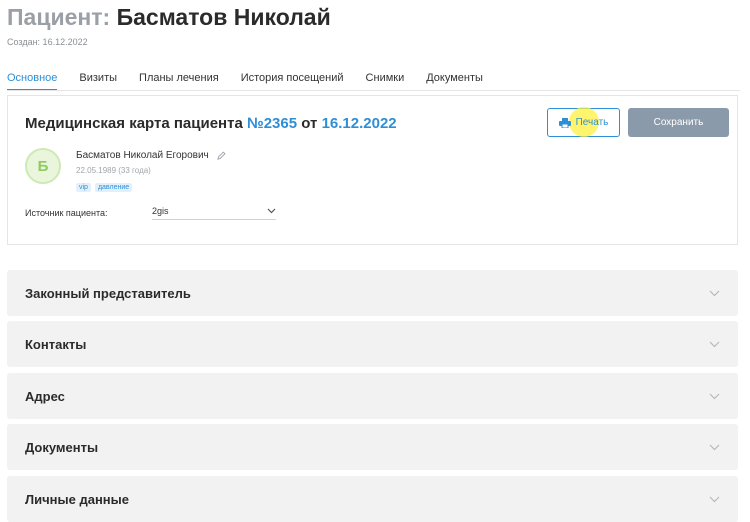 This screenshot has width=750, height=522. What do you see at coordinates (373, 90) in the screenshot?
I see `tabs-divider` at bounding box center [373, 90].